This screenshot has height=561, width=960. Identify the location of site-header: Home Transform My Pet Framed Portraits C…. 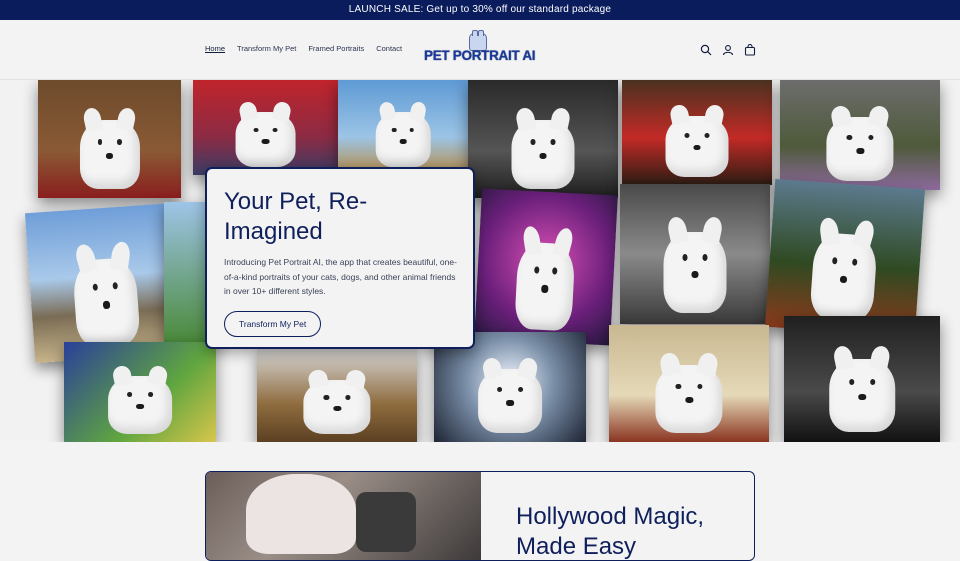
(480, 50).